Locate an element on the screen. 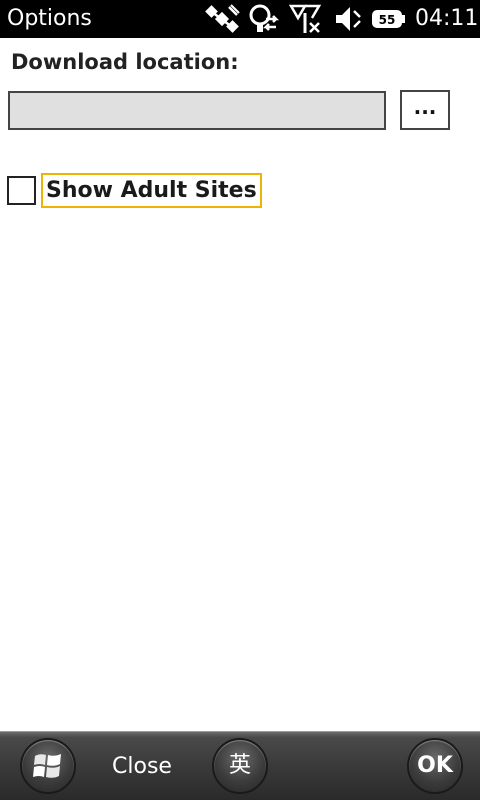 Image resolution: width=480 pixels, height=800 pixels. app-title: Options is located at coordinates (49, 18).